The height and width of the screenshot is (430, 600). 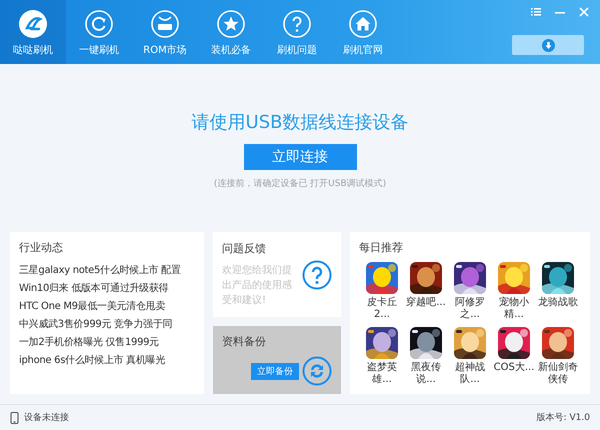 What do you see at coordinates (300, 184) in the screenshot?
I see `connect-hint: (连接前，请确定设备已 打开USB调试模式)` at bounding box center [300, 184].